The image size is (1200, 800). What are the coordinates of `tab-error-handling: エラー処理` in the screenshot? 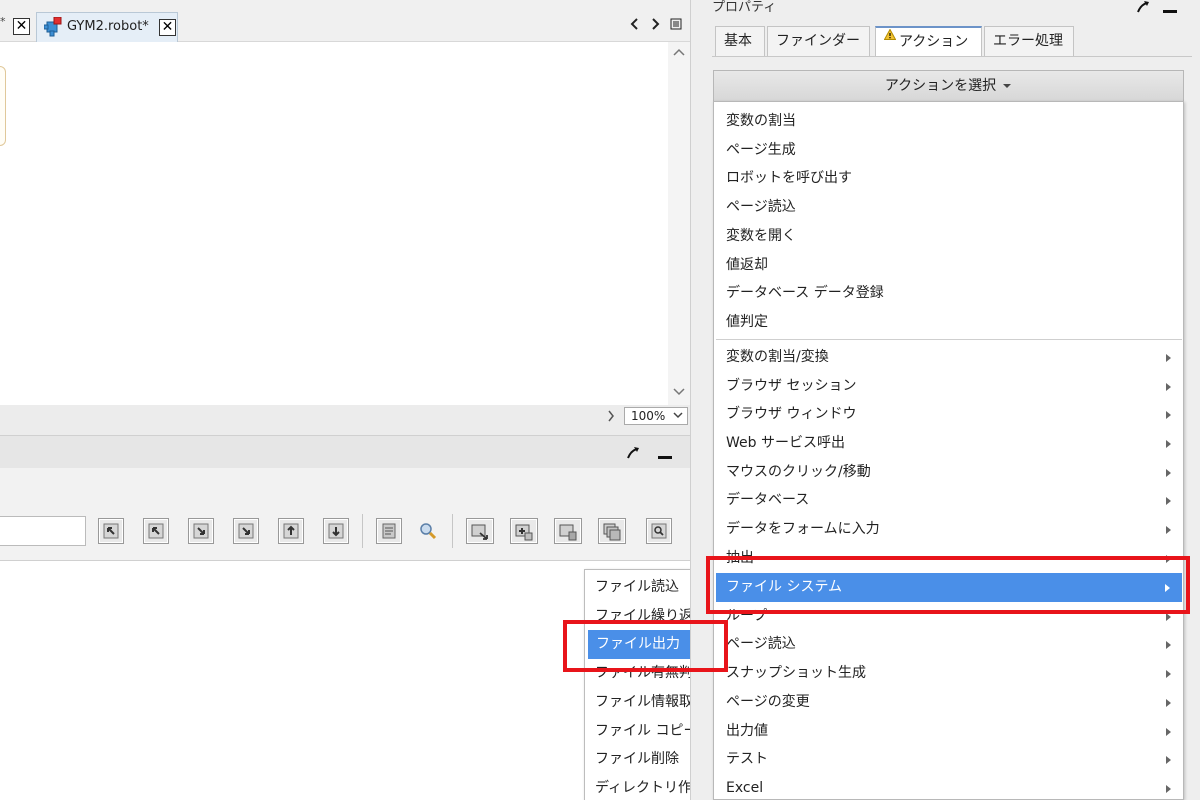 It's located at (1029, 41).